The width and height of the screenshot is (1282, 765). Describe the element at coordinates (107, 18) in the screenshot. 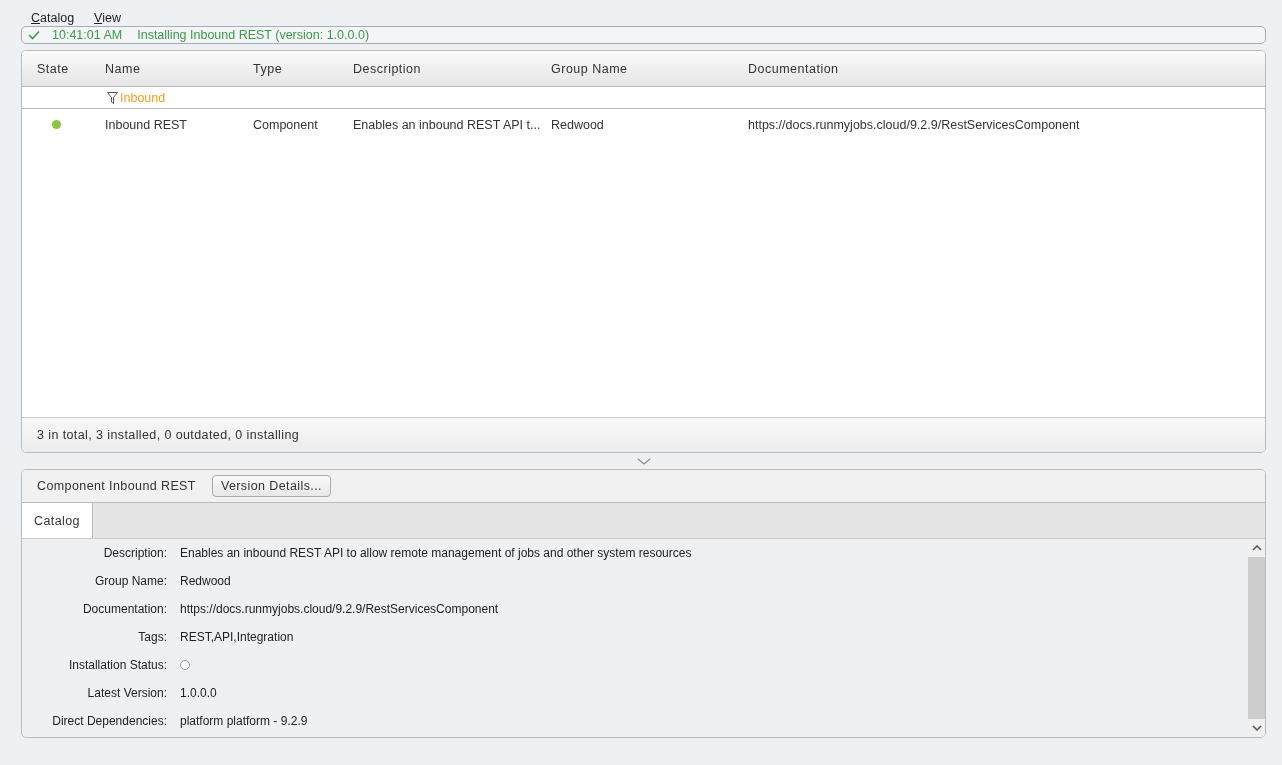

I see `menu-item: View` at that location.